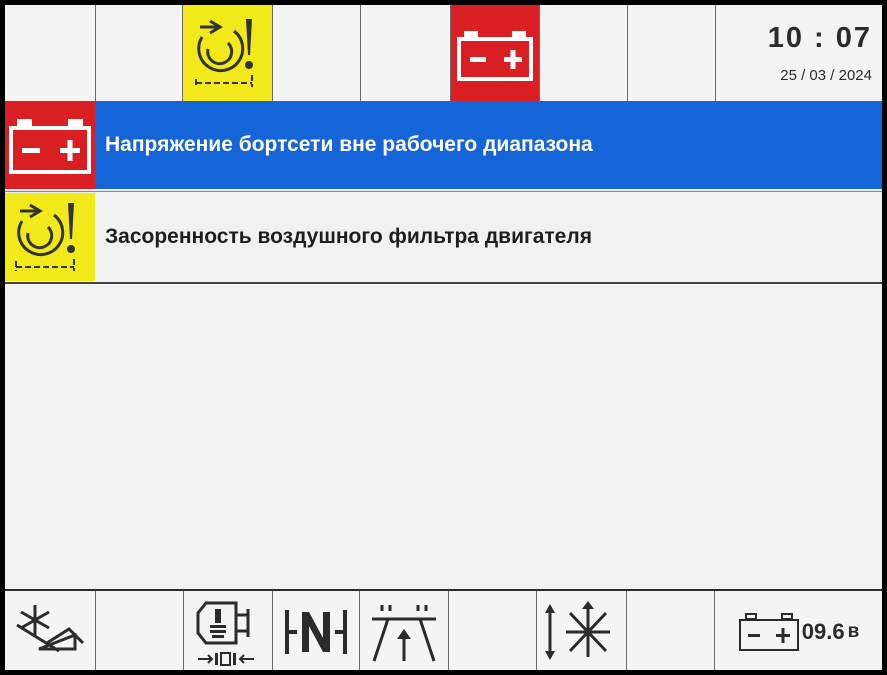  What do you see at coordinates (404, 630) in the screenshot?
I see `lift-mast-icon` at bounding box center [404, 630].